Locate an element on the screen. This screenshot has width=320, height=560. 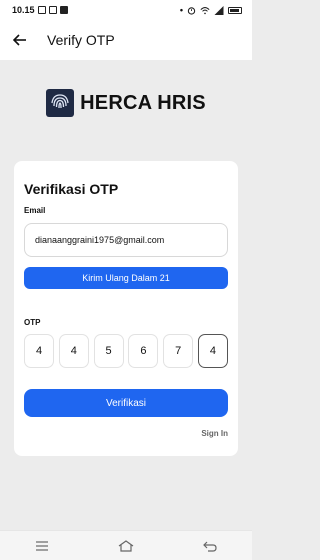
otp-digit-1: 4 is located at coordinates (39, 351).